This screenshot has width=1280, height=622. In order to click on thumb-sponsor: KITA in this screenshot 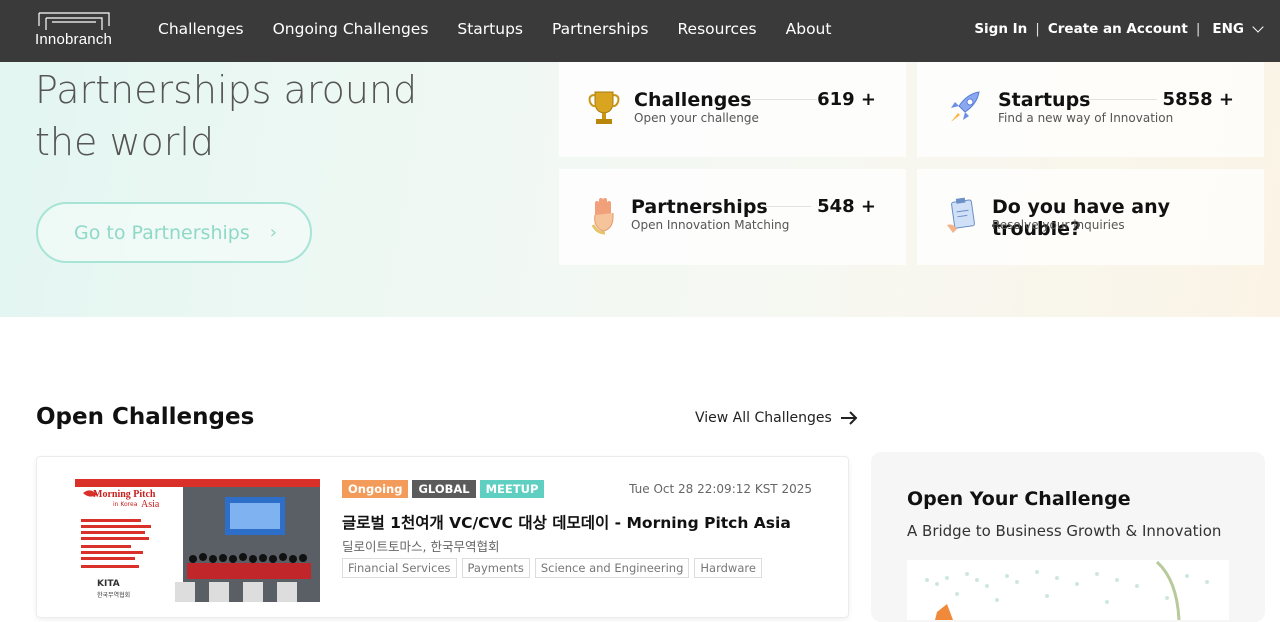, I will do `click(108, 584)`.